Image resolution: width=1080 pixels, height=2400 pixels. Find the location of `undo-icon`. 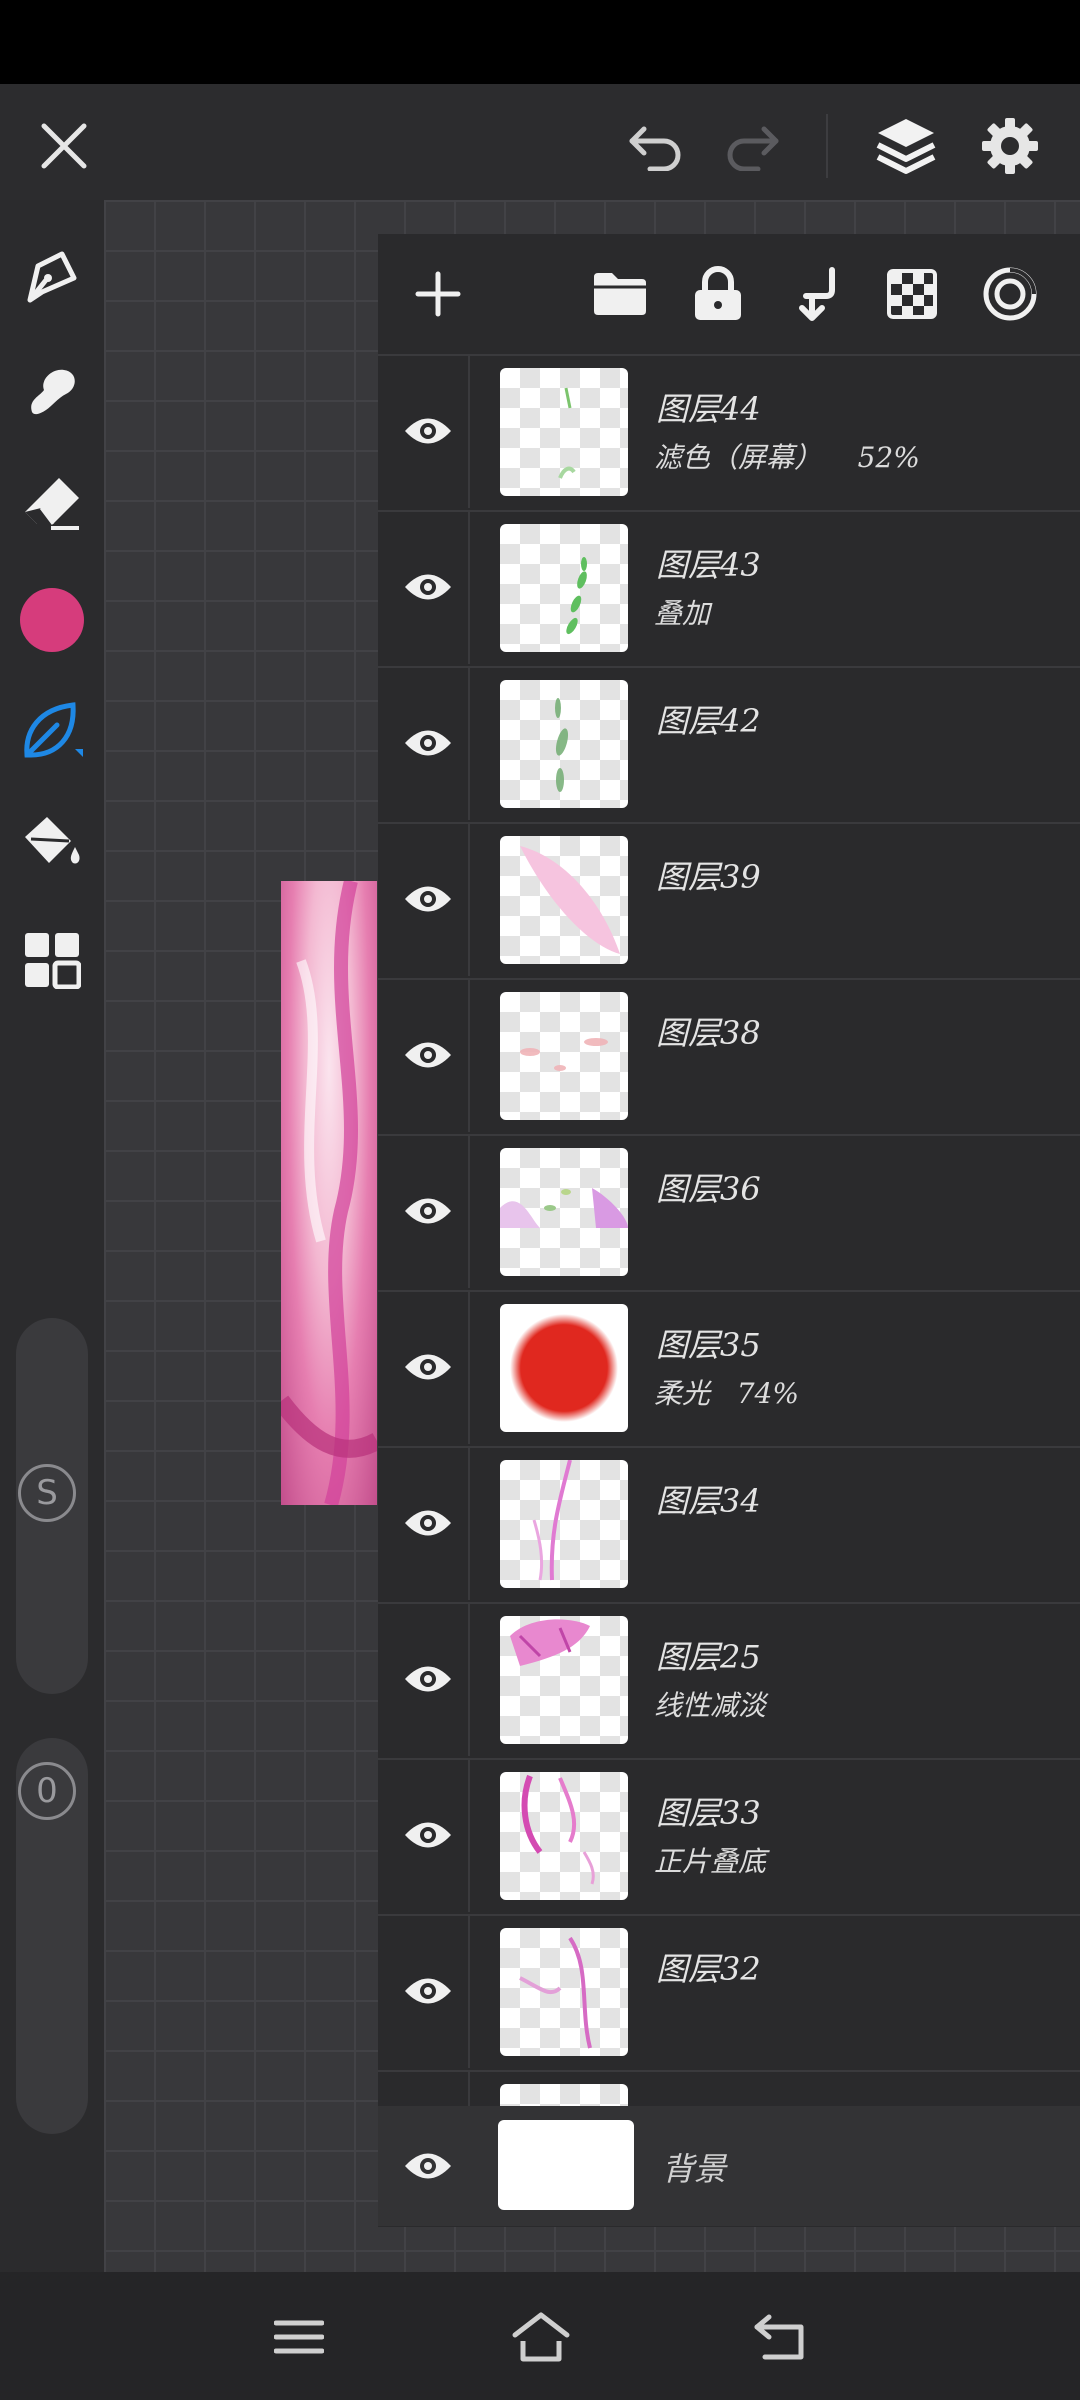

undo-icon is located at coordinates (656, 146).